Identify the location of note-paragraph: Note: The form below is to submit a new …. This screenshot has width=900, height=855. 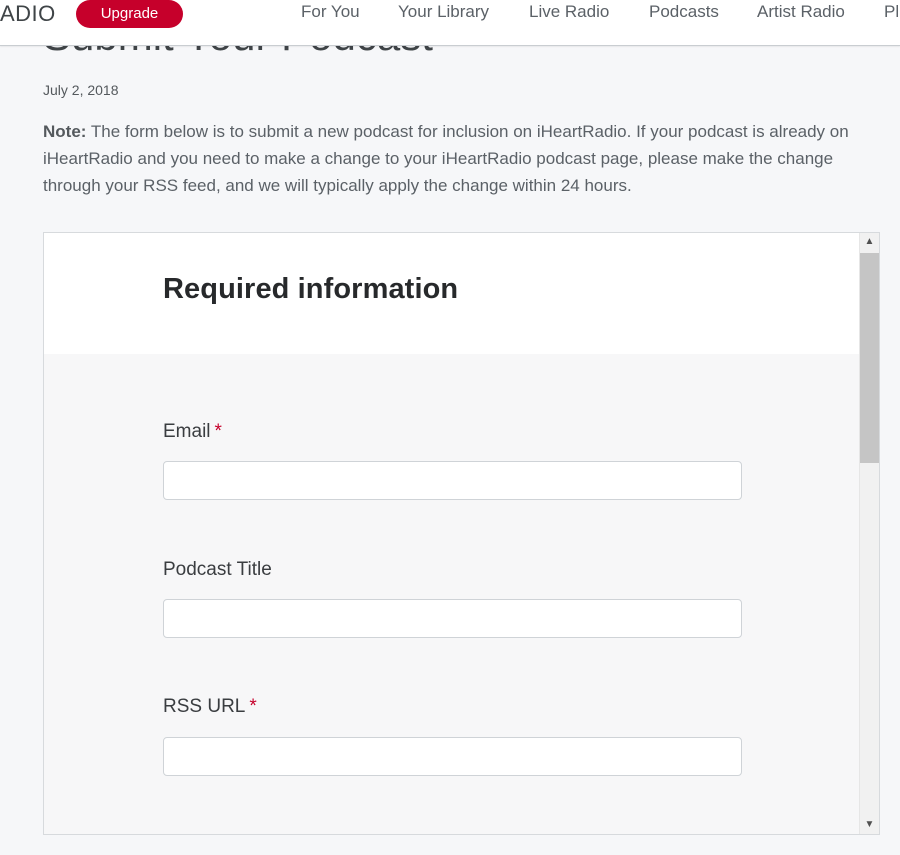
(465, 158).